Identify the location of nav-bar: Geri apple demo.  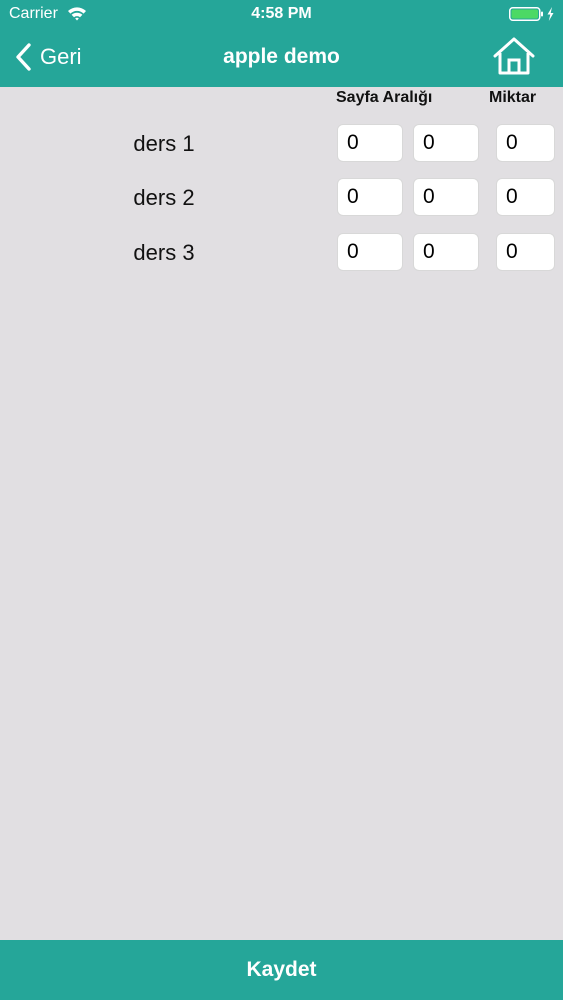
(281, 57).